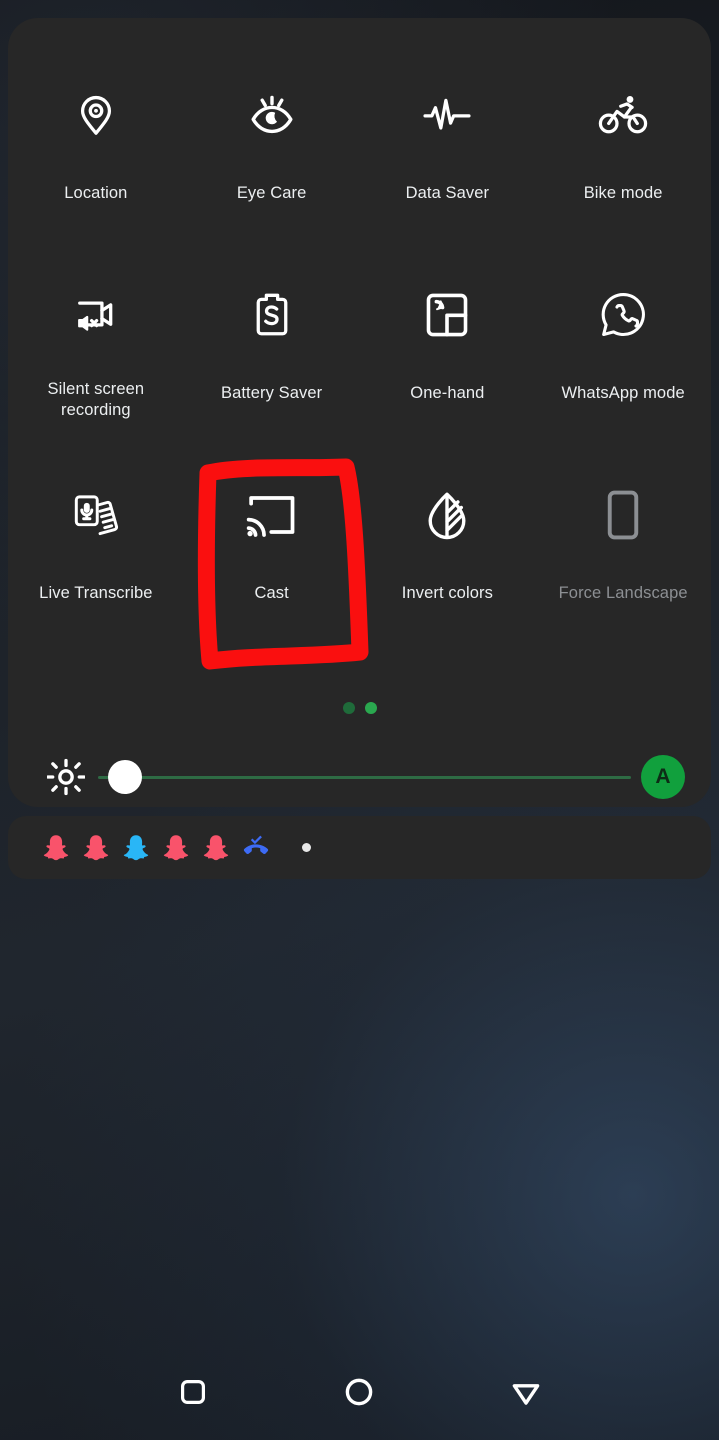  What do you see at coordinates (623, 593) in the screenshot?
I see `tile-label: Force Landscape` at bounding box center [623, 593].